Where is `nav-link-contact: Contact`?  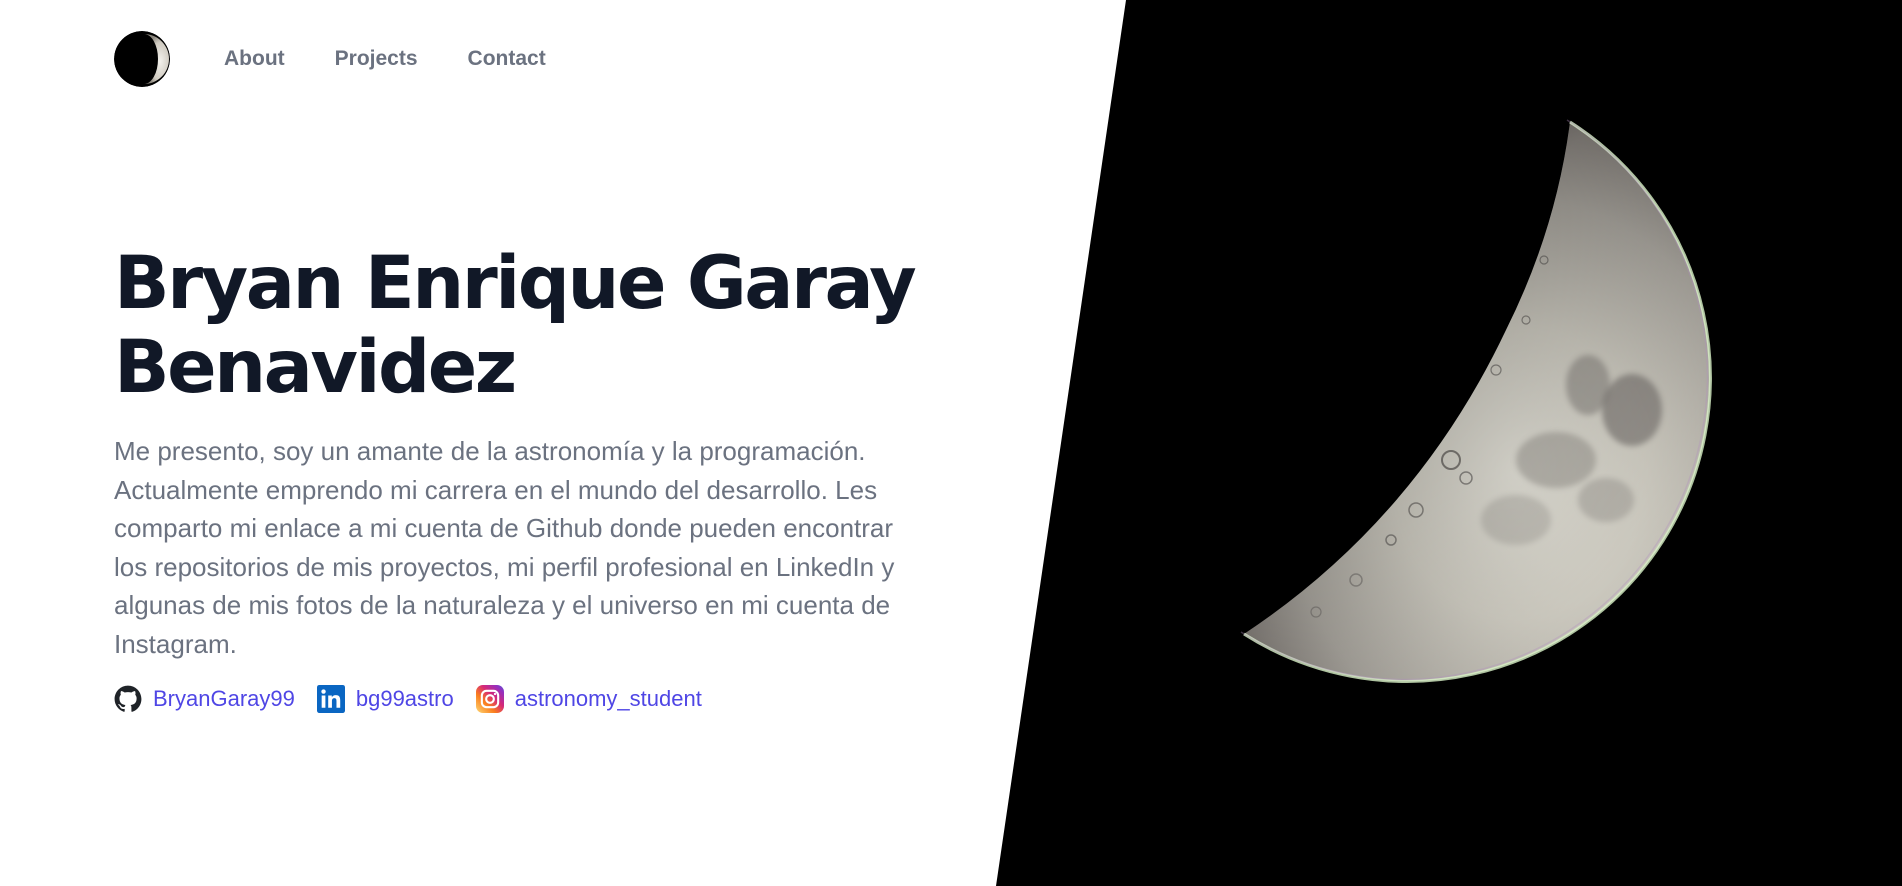 nav-link-contact: Contact is located at coordinates (507, 59).